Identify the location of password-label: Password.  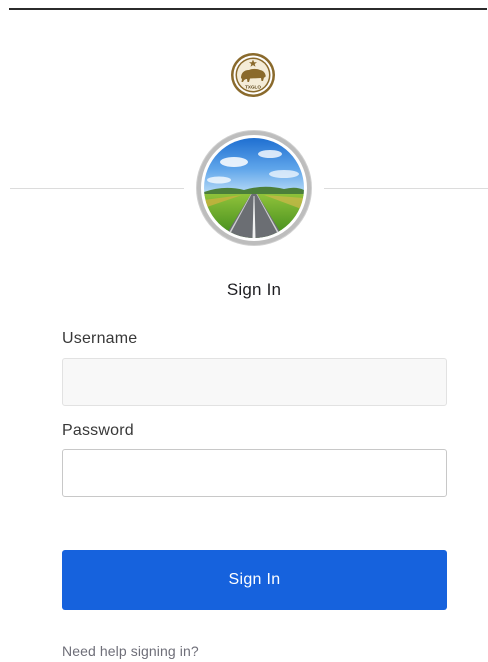
(98, 430).